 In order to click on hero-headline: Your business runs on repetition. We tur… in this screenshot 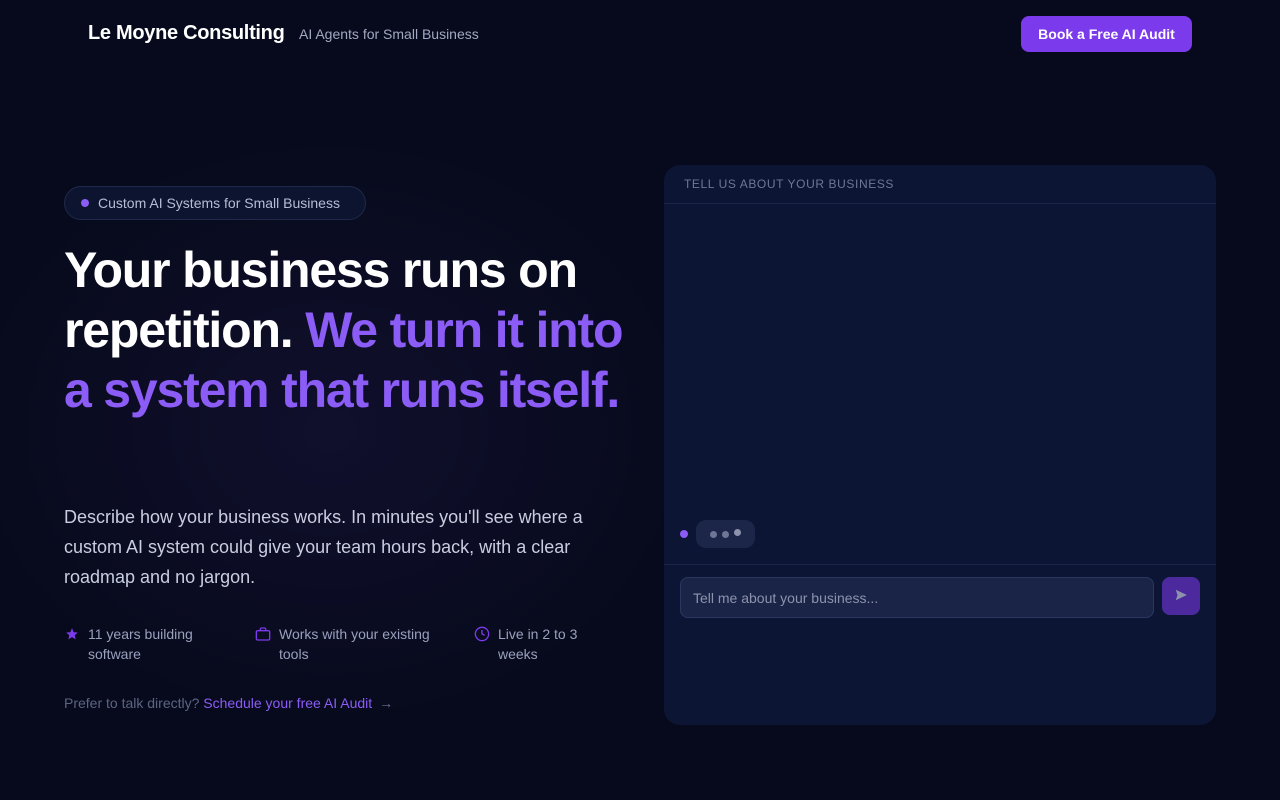, I will do `click(344, 330)`.